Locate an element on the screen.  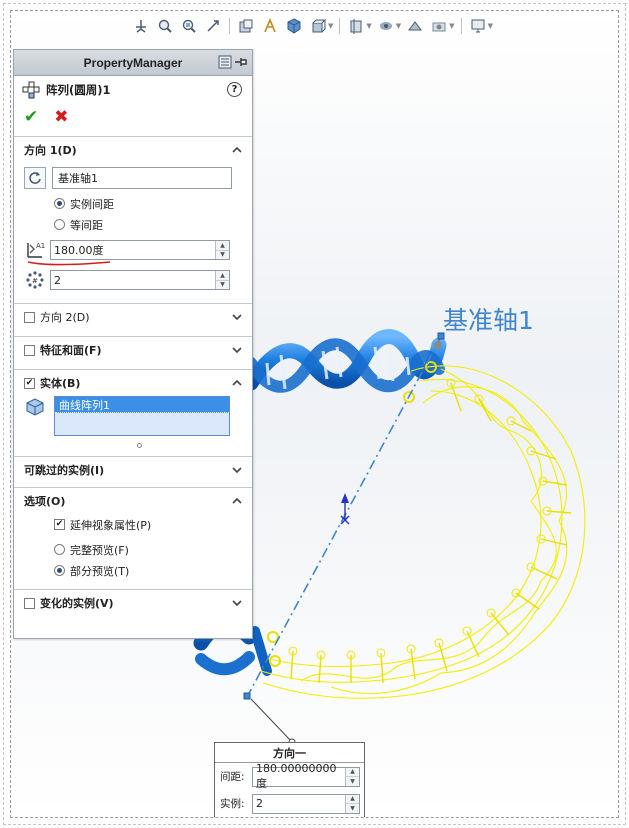
resize-grip is located at coordinates (133, 449).